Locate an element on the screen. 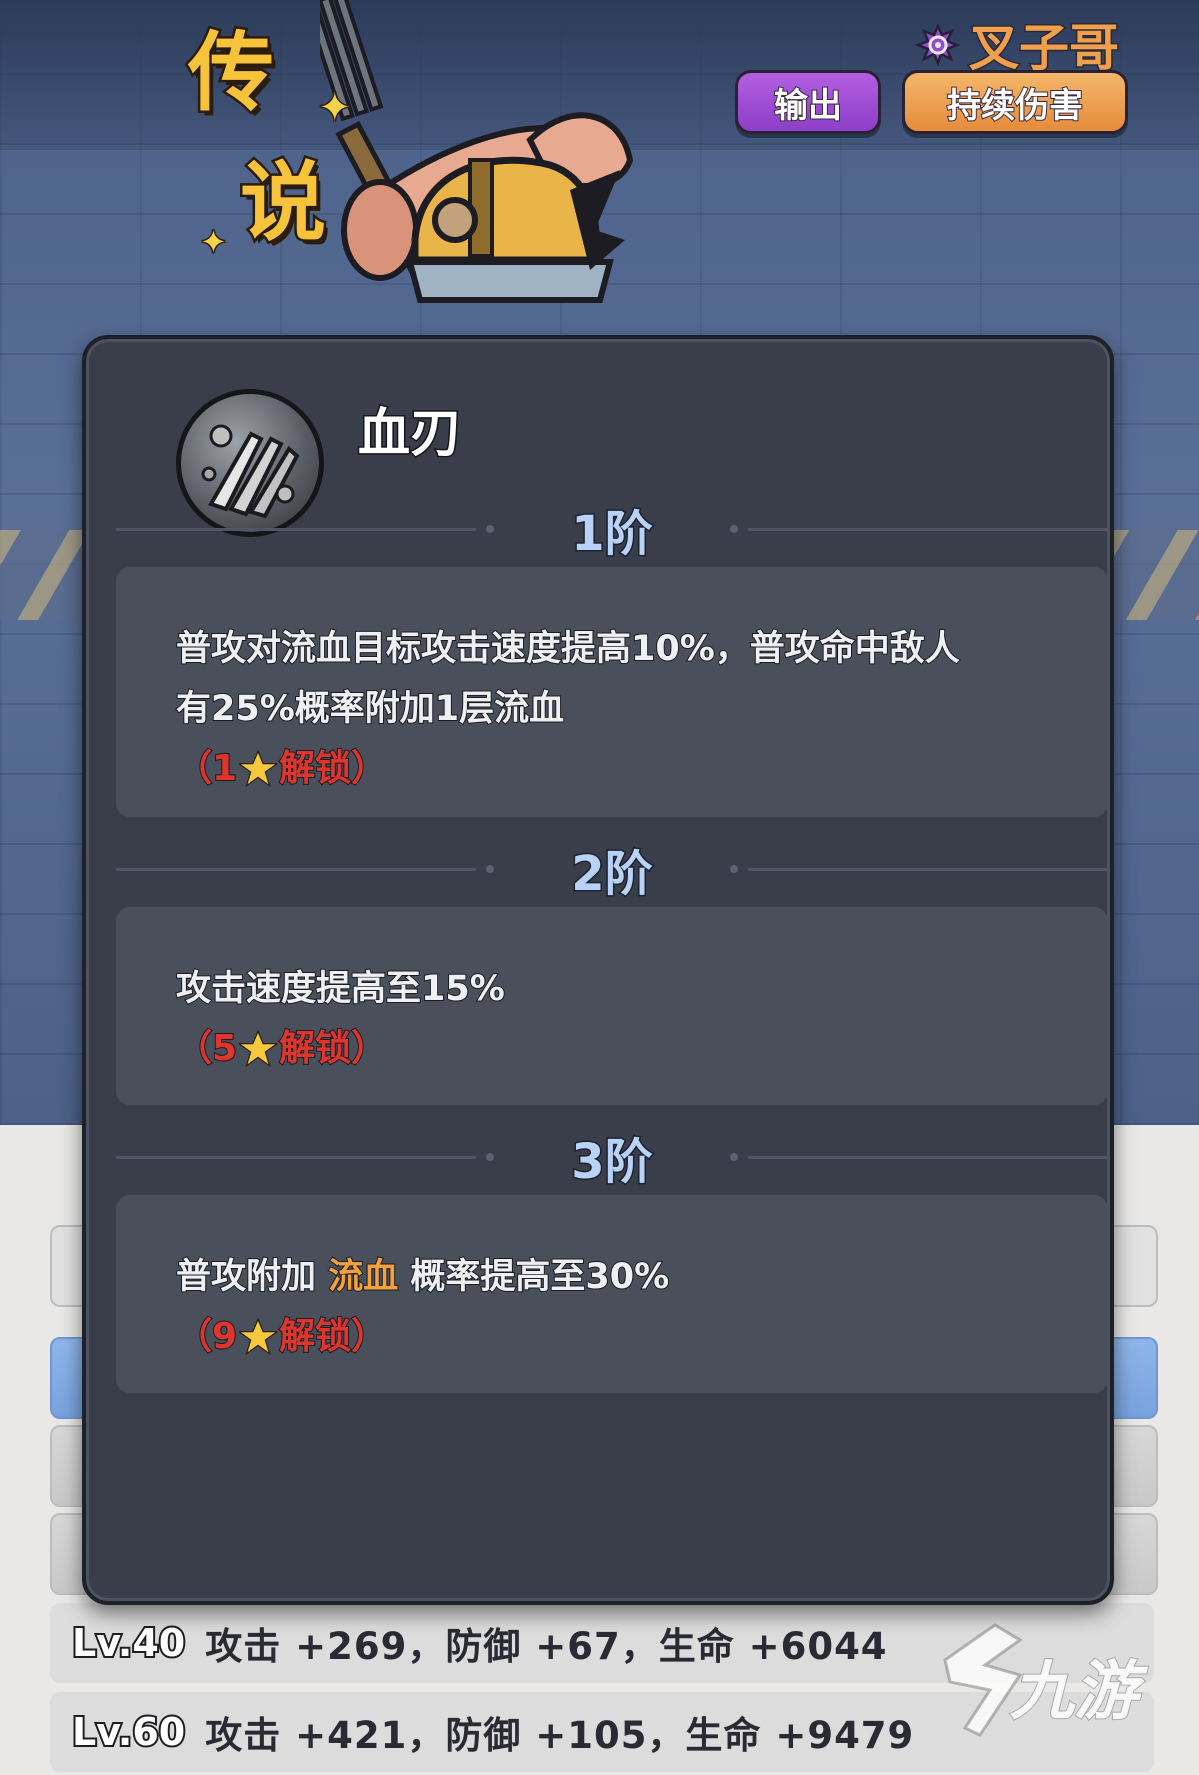 Image resolution: width=1199 pixels, height=1775 pixels. tag-output: 输出 is located at coordinates (808, 102).